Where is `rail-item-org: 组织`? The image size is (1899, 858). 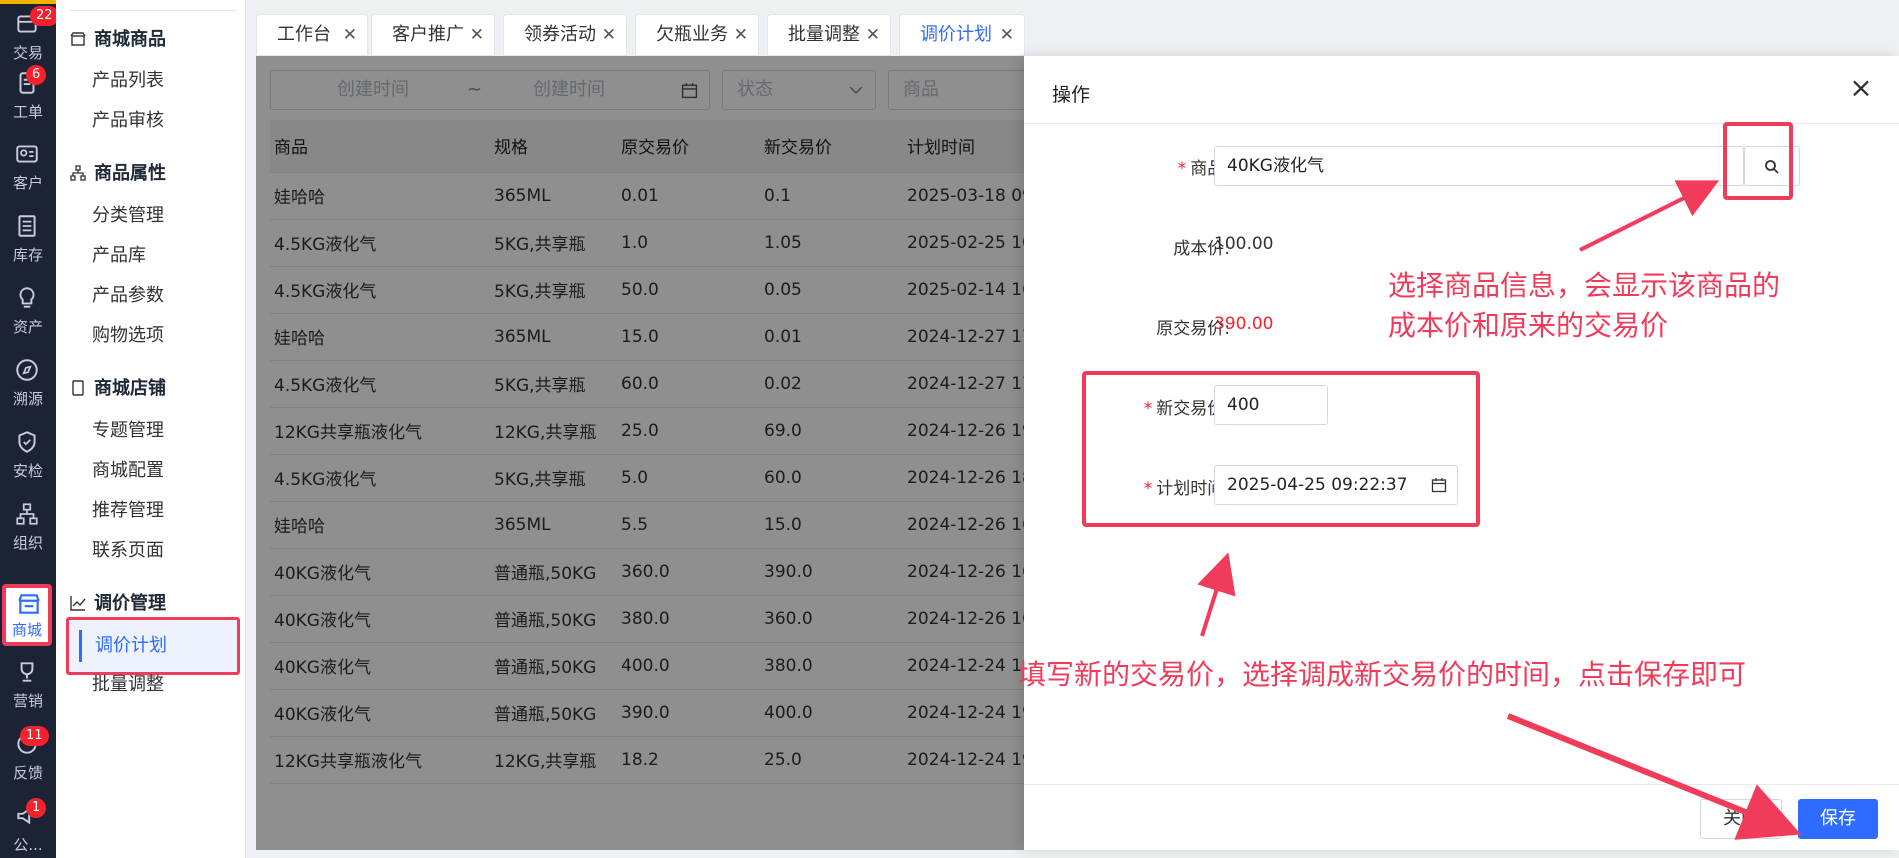
rail-item-org: 组织 is located at coordinates (28, 525).